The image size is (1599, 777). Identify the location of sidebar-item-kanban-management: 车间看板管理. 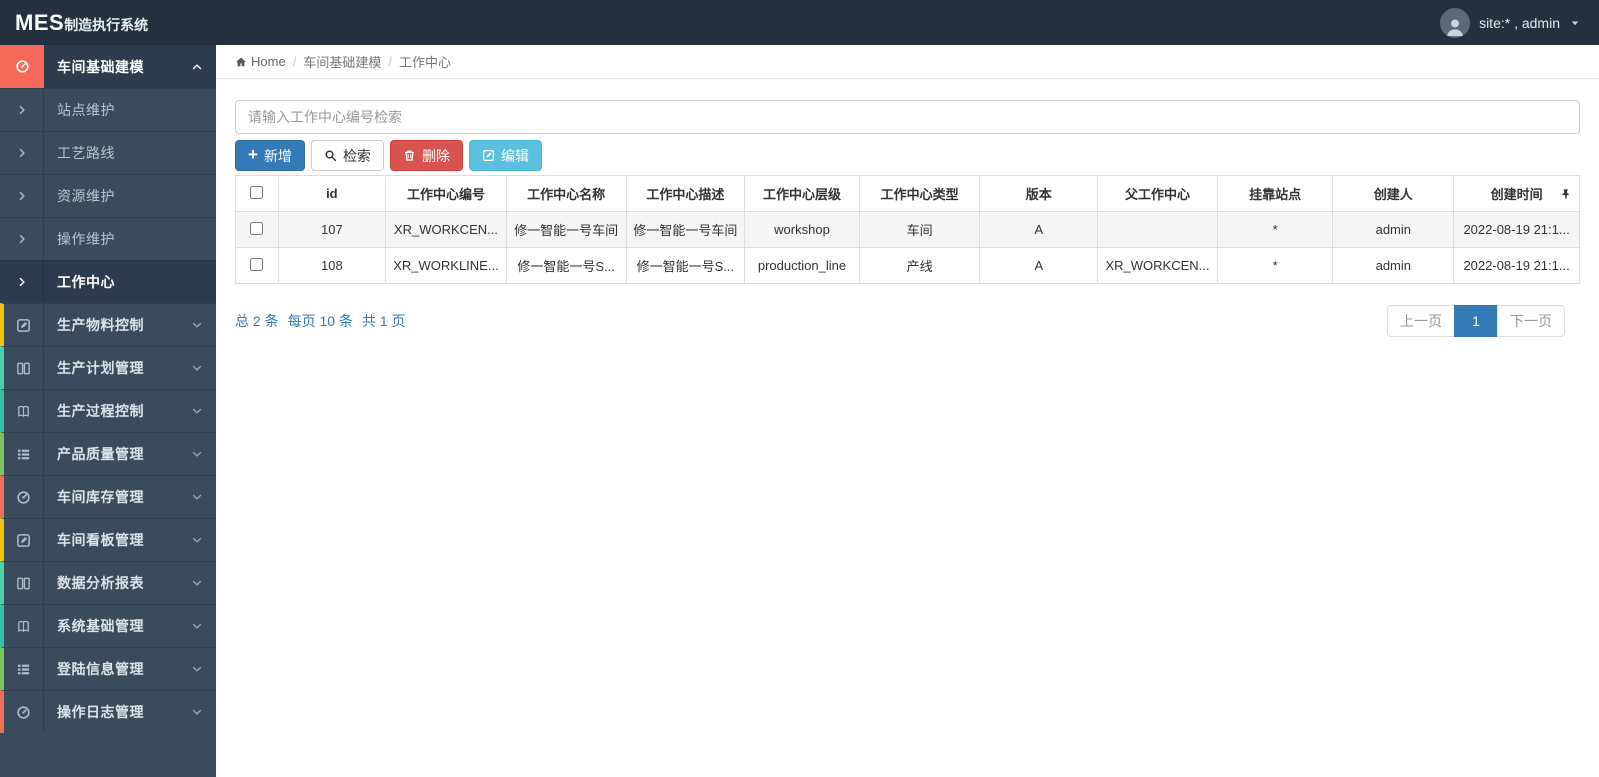
(108, 539).